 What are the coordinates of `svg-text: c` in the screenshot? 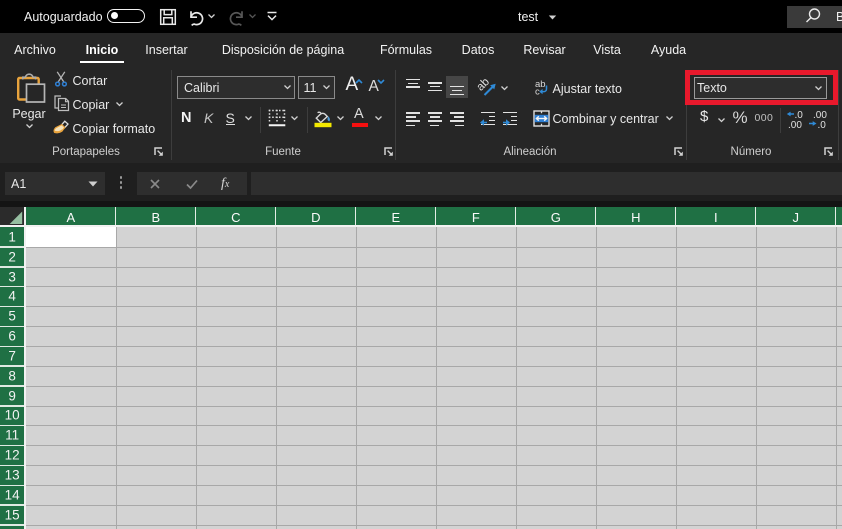 It's located at (537, 92).